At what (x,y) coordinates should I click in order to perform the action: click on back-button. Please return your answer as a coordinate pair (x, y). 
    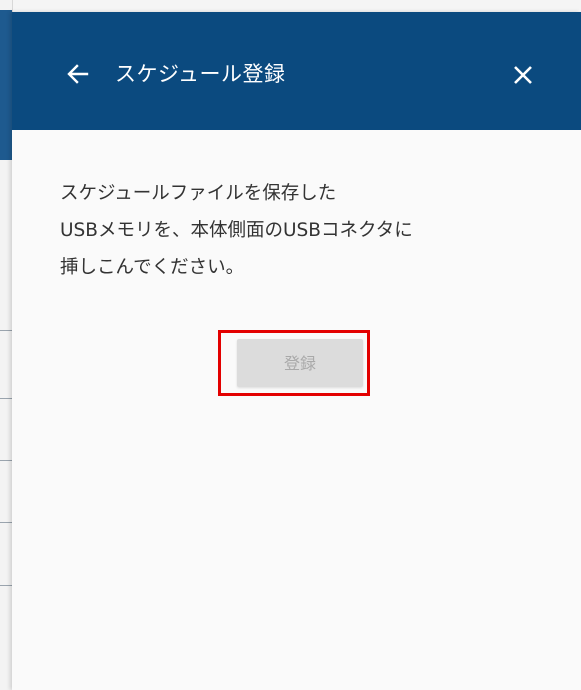
    Looking at the image, I should click on (78, 74).